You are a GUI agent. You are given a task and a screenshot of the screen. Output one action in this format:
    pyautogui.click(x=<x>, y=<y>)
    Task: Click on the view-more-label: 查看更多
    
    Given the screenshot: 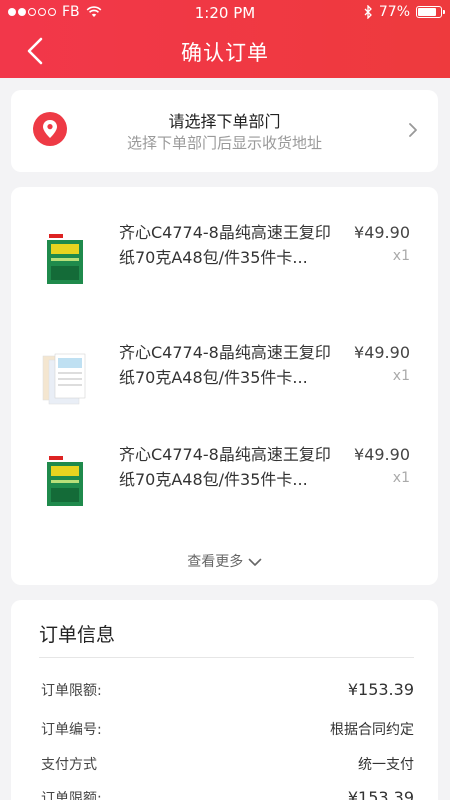 What is the action you would take?
    pyautogui.click(x=215, y=562)
    